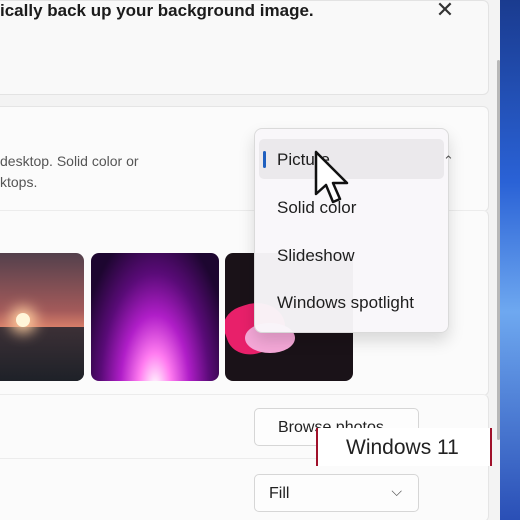  I want to click on landscape-shape, so click(42, 354).